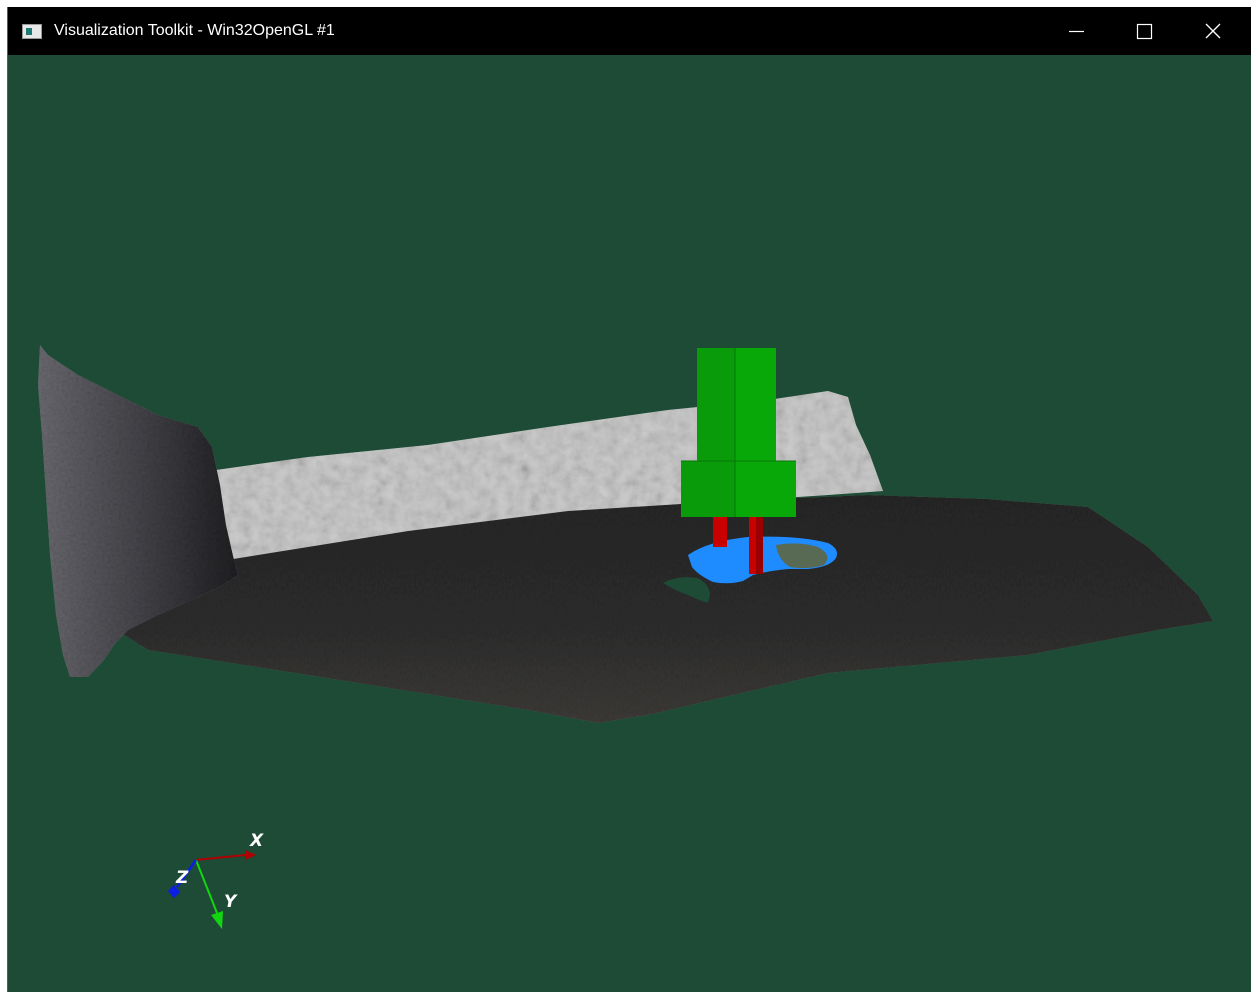 The image size is (1251, 997). What do you see at coordinates (217, 920) in the screenshot?
I see `y-axis-arrow` at bounding box center [217, 920].